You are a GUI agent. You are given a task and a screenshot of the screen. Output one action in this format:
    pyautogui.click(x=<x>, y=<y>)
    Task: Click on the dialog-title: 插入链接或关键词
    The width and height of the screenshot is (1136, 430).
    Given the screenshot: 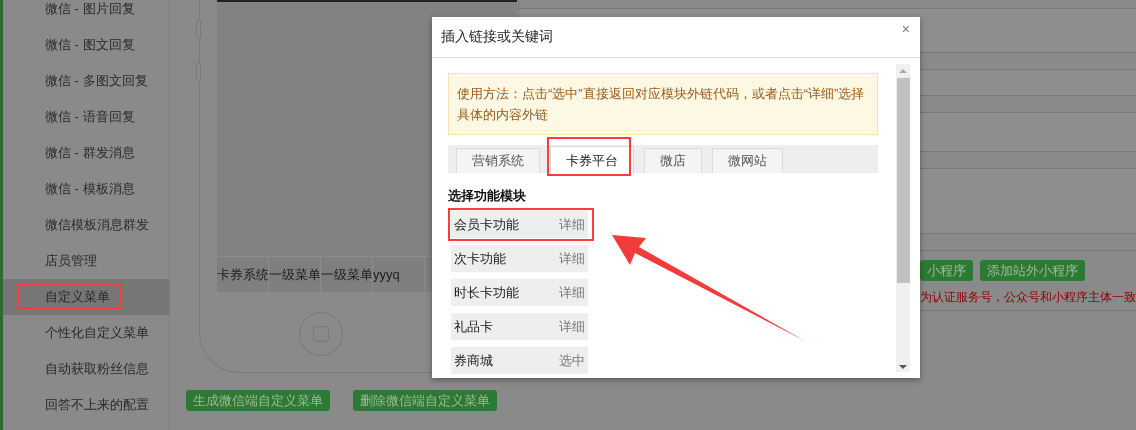 What is the action you would take?
    pyautogui.click(x=497, y=37)
    